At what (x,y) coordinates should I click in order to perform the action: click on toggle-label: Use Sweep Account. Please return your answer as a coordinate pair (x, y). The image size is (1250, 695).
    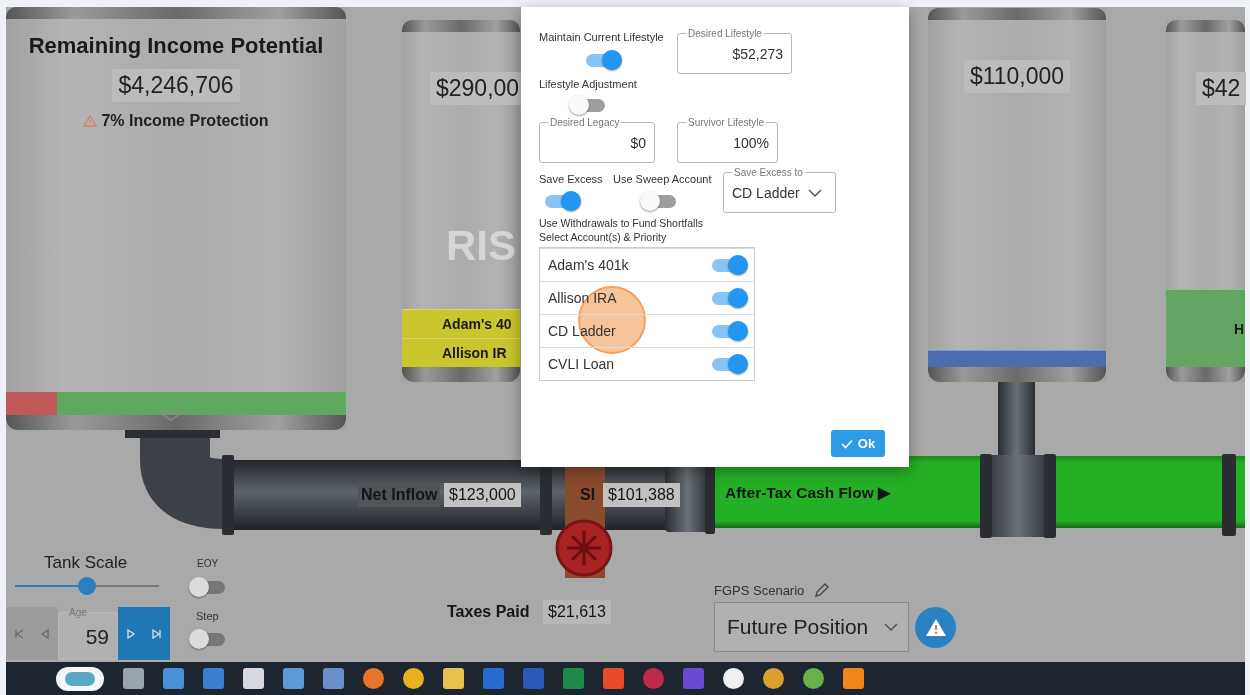
    Looking at the image, I should click on (662, 179).